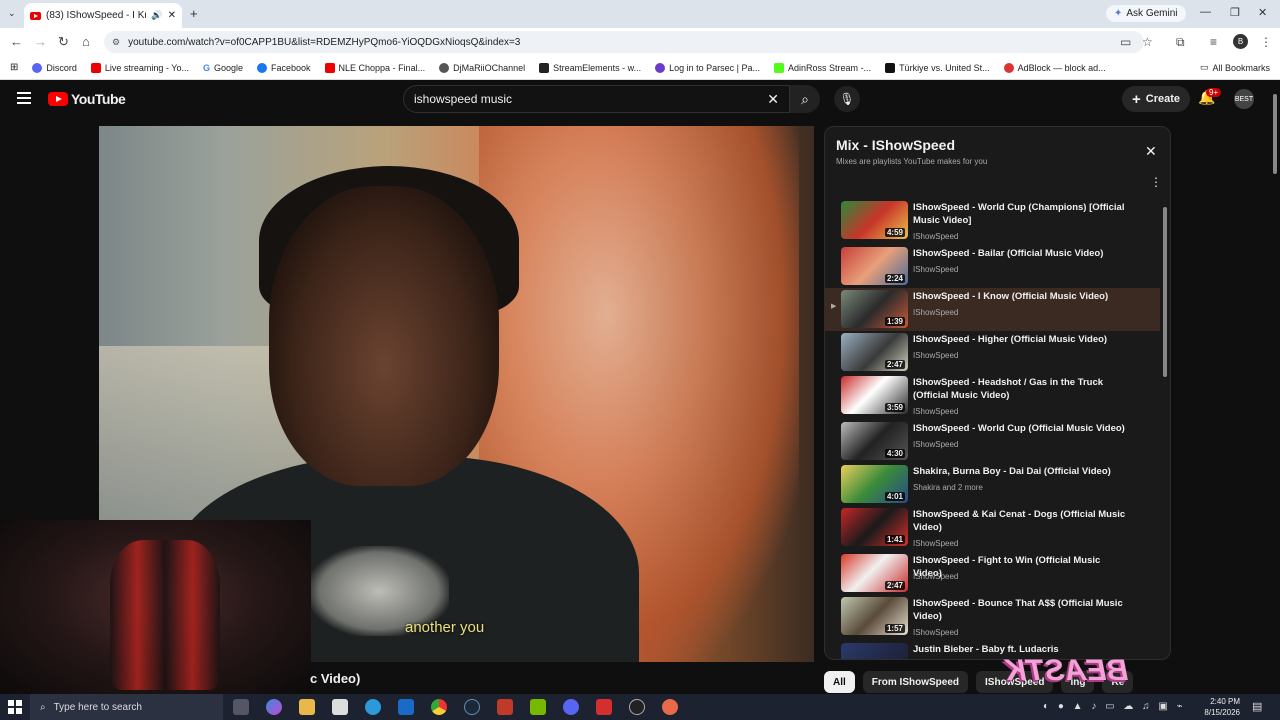 This screenshot has height=720, width=1280. What do you see at coordinates (915, 682) in the screenshot?
I see `chip-from-ishowspeed: From IShowSpeed` at bounding box center [915, 682].